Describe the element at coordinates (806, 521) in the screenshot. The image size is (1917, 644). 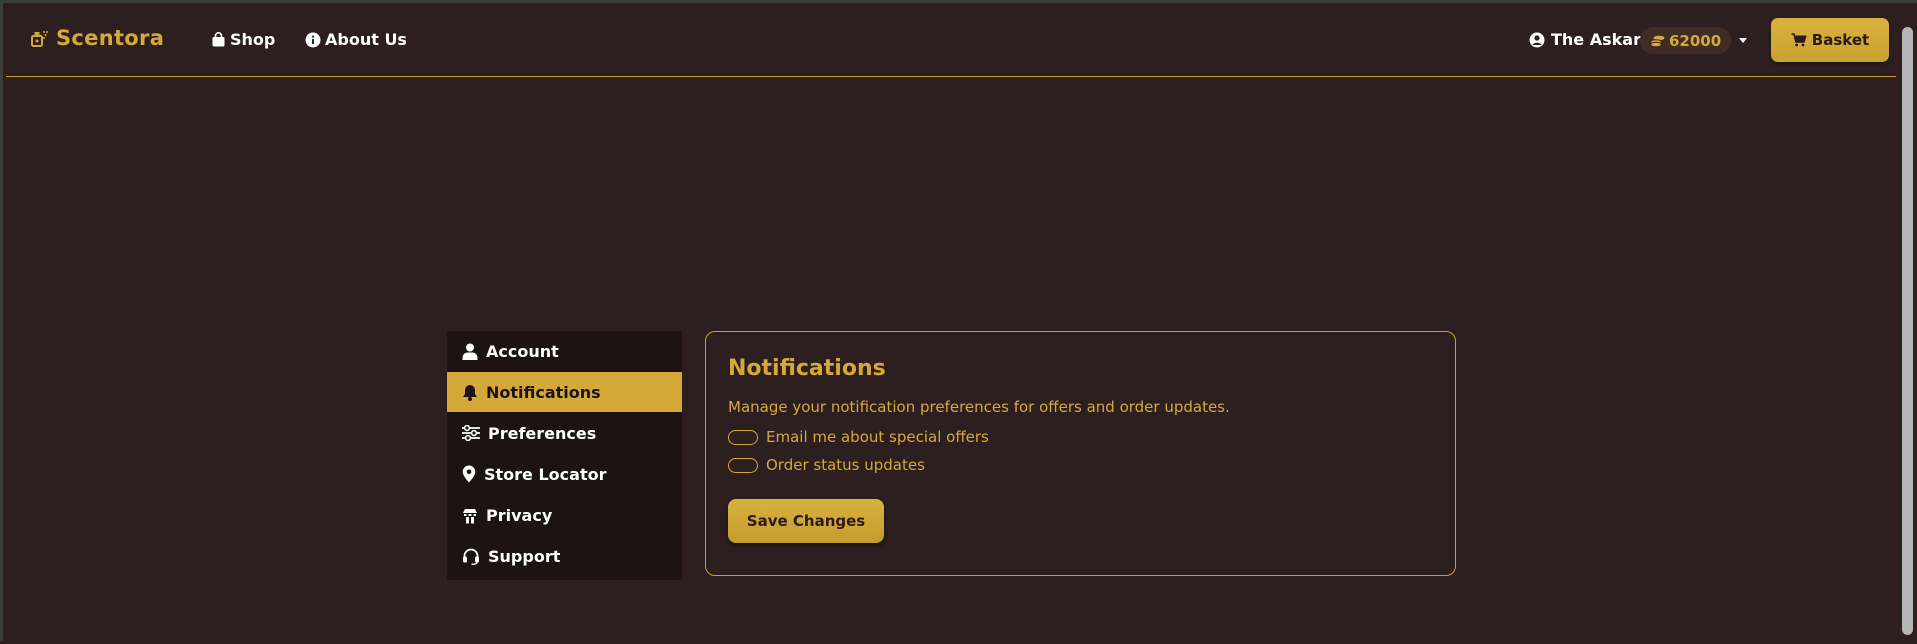
I see `save-changes-button: Save Changes` at that location.